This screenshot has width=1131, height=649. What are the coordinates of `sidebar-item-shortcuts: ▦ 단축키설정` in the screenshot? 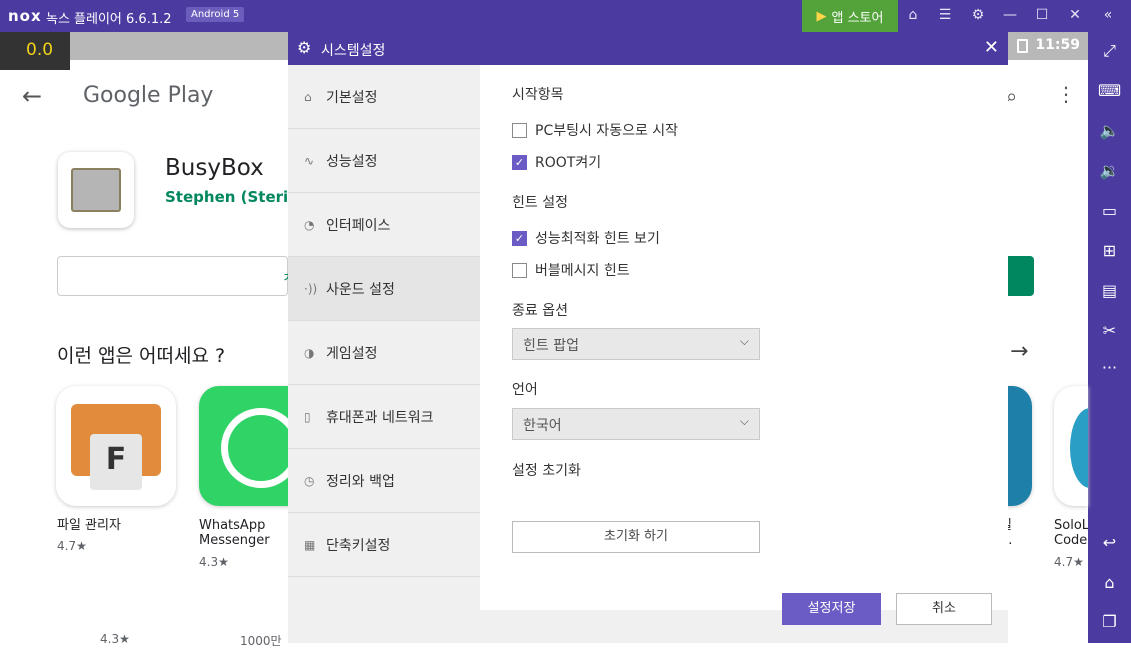 It's located at (384, 545).